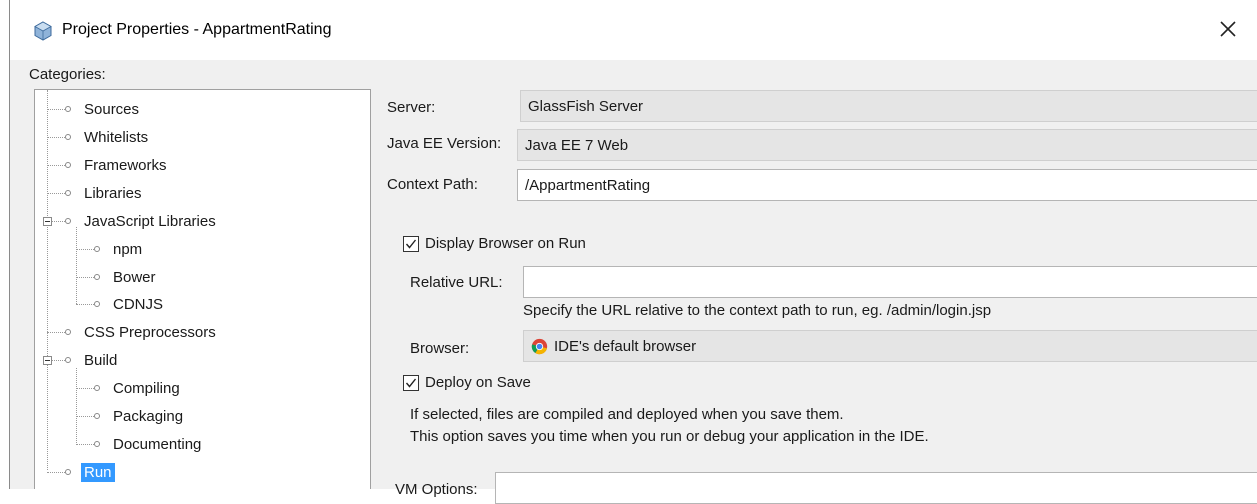 Image resolution: width=1257 pixels, height=504 pixels. I want to click on server-label: Server:, so click(411, 107).